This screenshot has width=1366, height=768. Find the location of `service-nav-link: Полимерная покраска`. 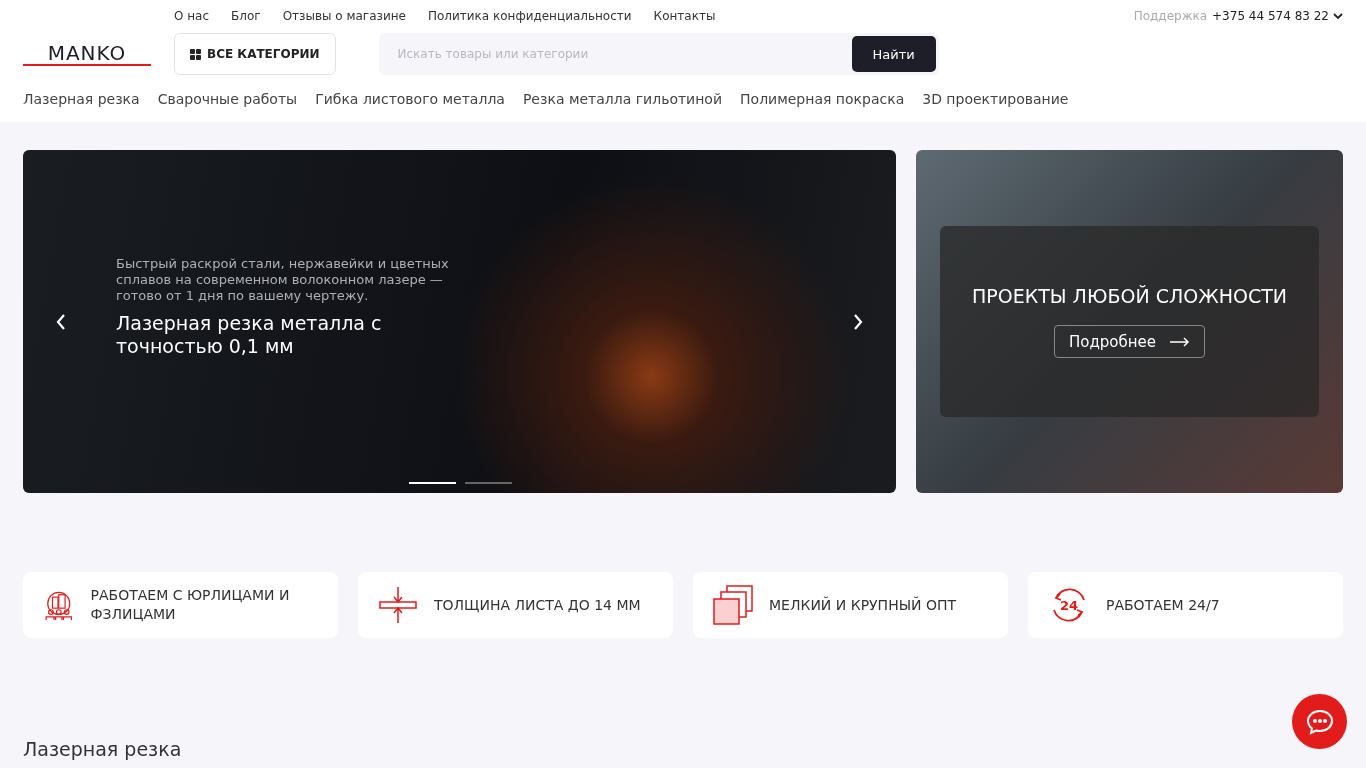

service-nav-link: Полимерная покраска is located at coordinates (822, 99).